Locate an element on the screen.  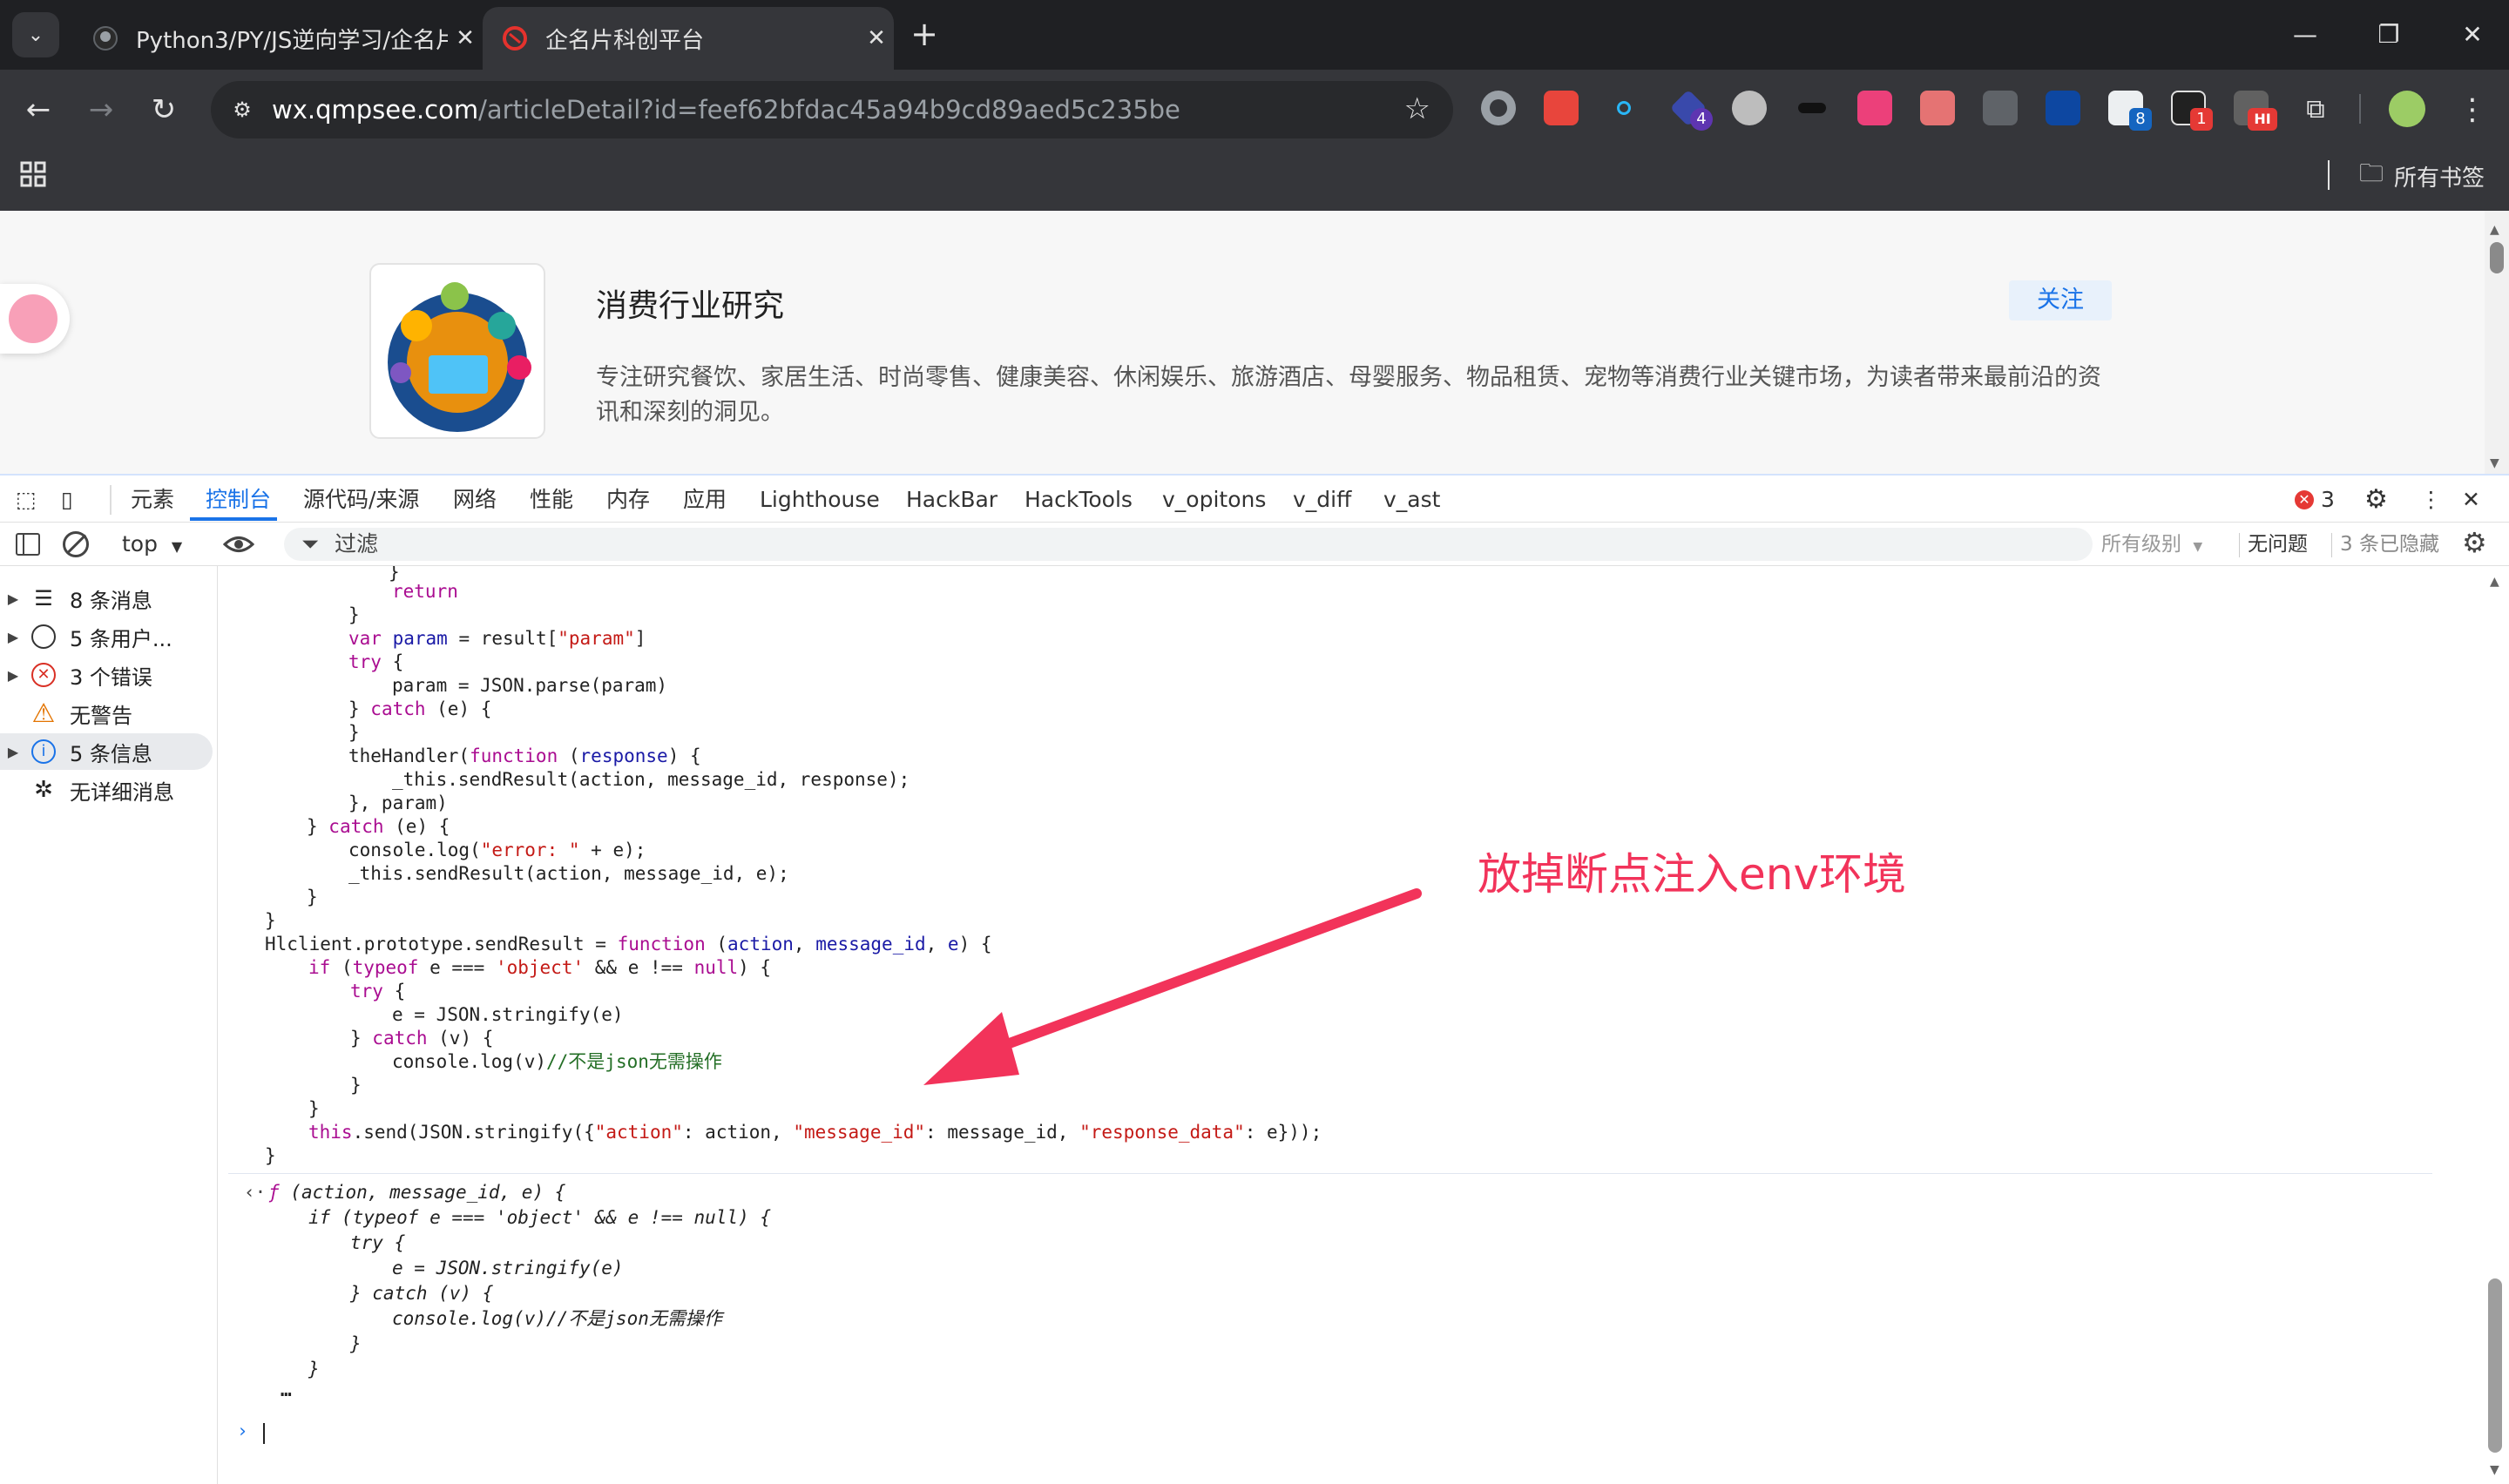
code-line: } catch (e) { is located at coordinates (378, 826).